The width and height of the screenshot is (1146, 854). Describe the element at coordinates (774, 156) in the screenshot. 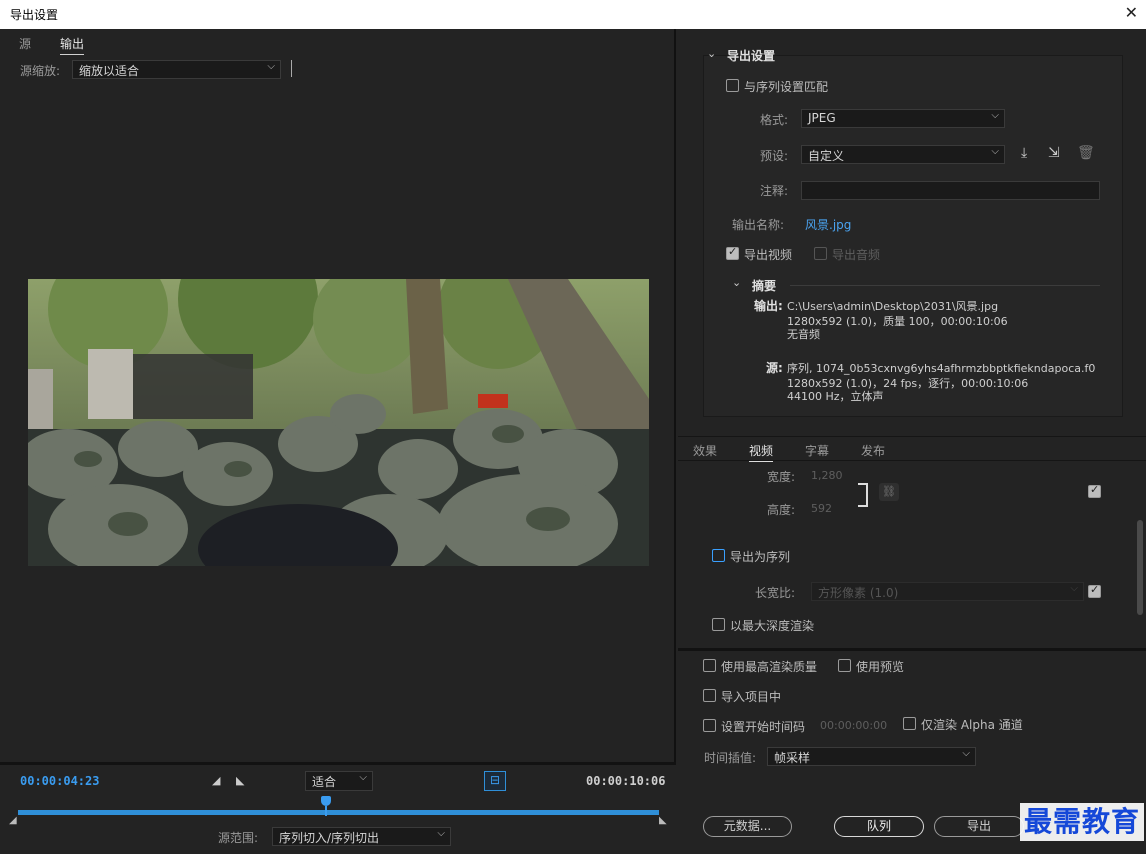

I see `preset-label: 预设:` at that location.